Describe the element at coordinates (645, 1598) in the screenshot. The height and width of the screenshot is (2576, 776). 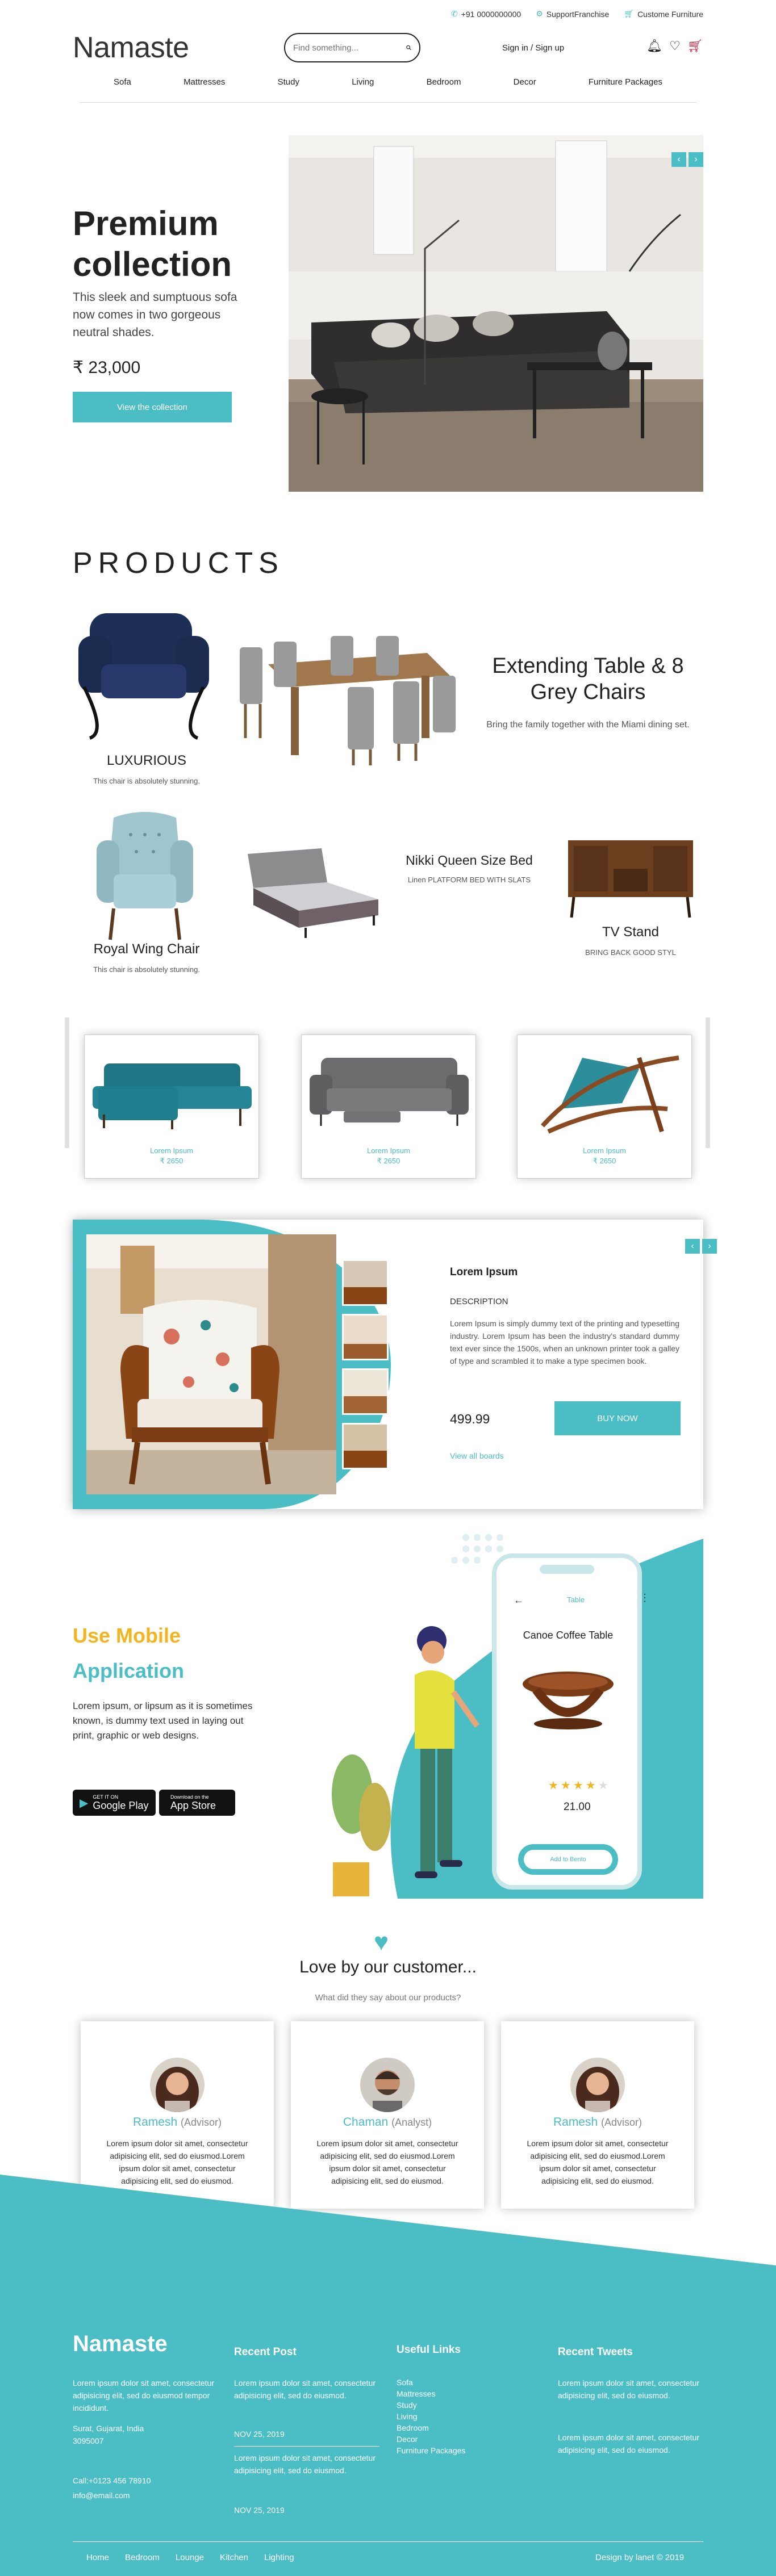
I see `more-icon: ⋮` at that location.